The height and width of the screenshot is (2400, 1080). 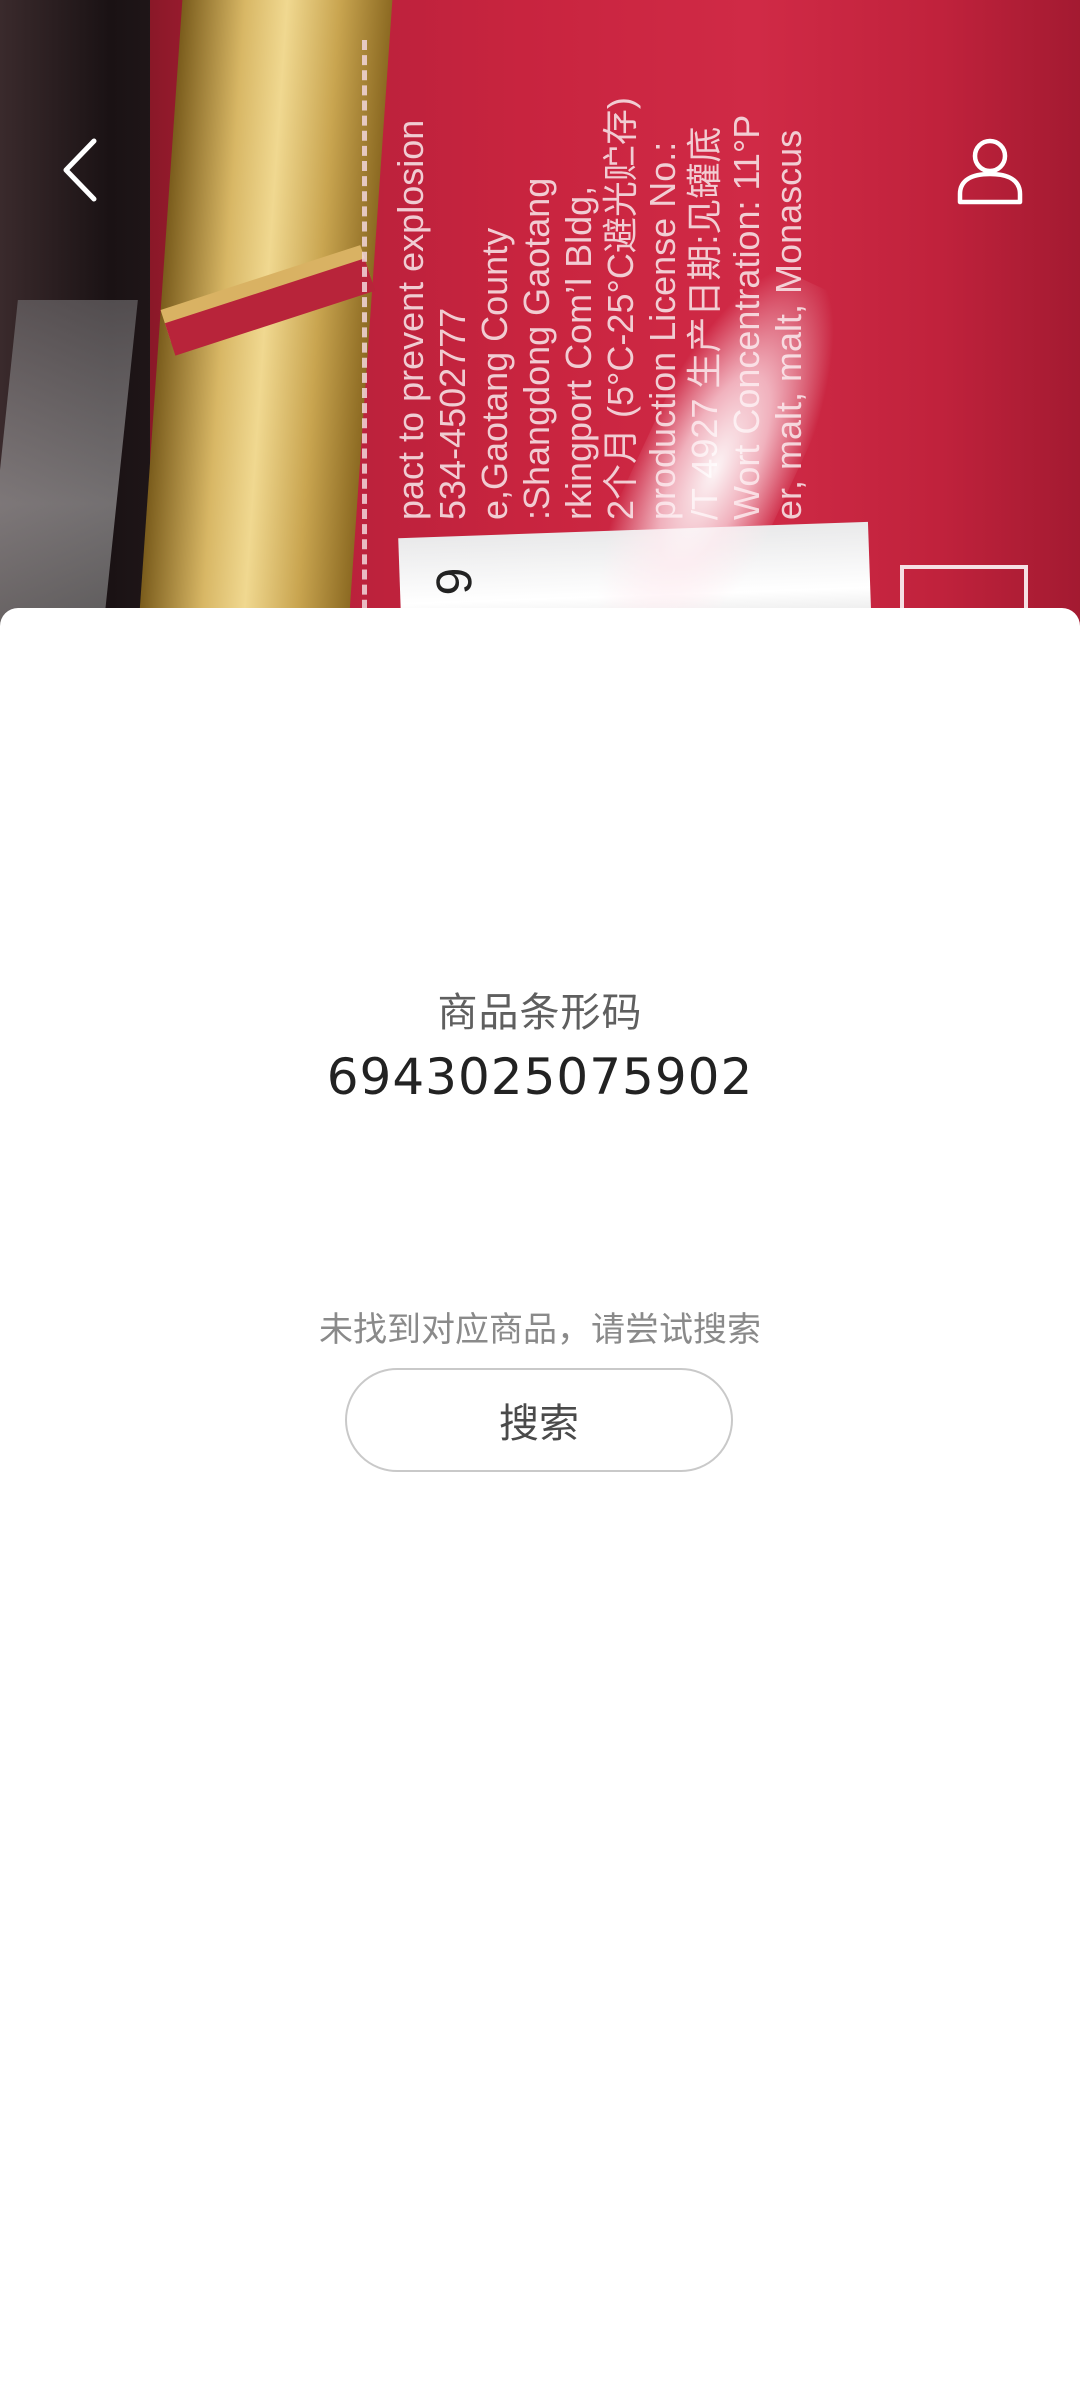 What do you see at coordinates (494, 373) in the screenshot?
I see `can-text-line: e,Gaotang County` at bounding box center [494, 373].